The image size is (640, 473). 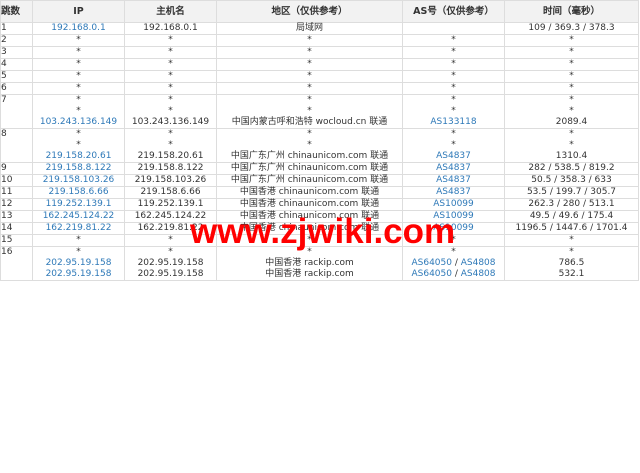 What do you see at coordinates (79, 228) in the screenshot?
I see `ip-link: 162.219.81.22` at bounding box center [79, 228].